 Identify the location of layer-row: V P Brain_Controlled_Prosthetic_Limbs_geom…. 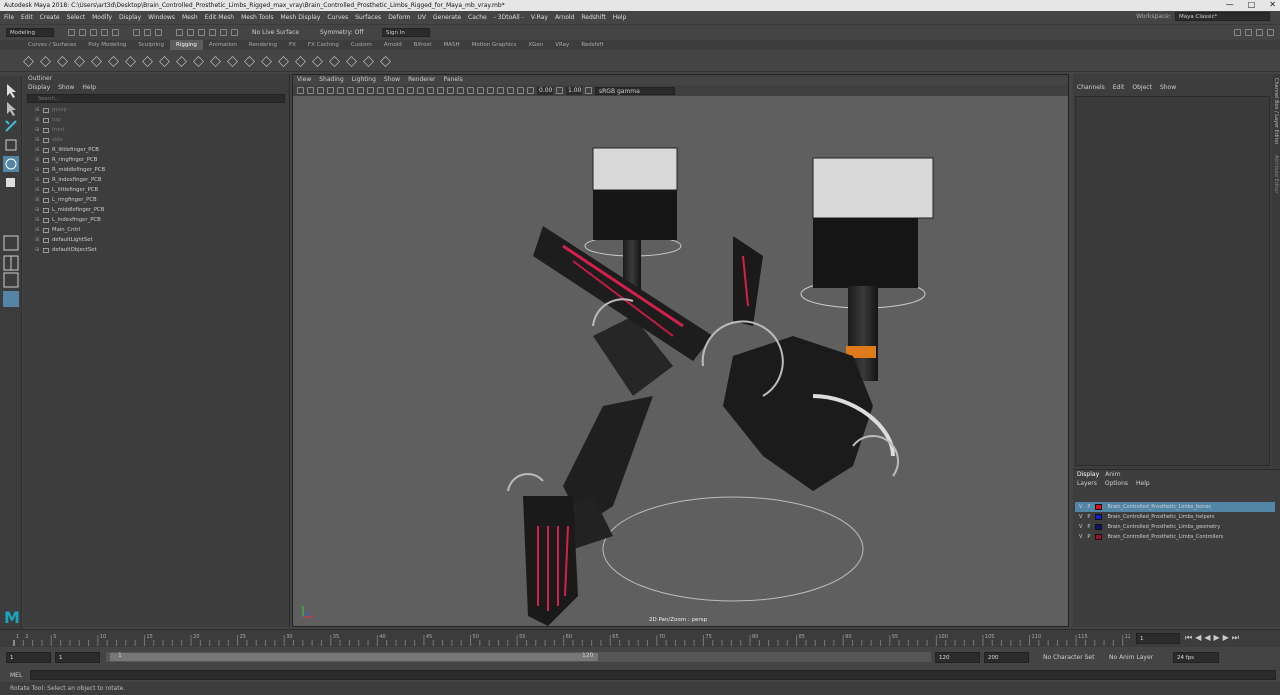
(1175, 527).